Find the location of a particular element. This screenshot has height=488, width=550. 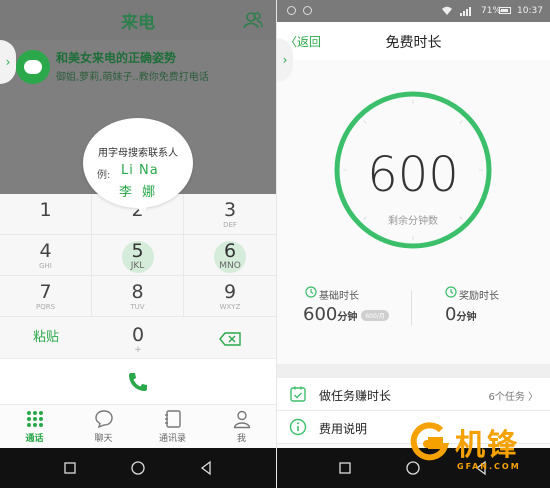

header-title: 来电 is located at coordinates (138, 22).